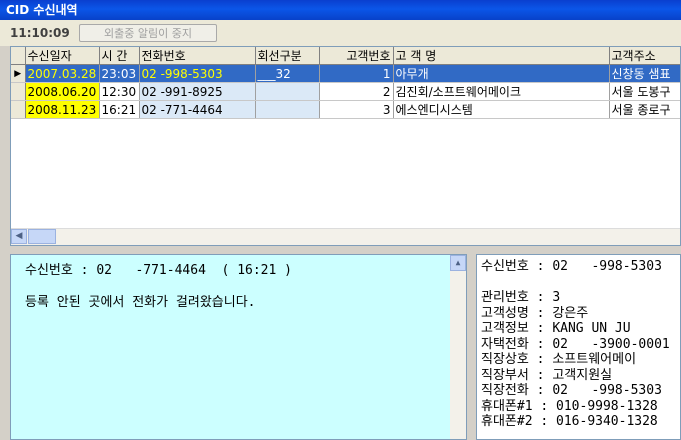 The image size is (681, 440). I want to click on window-title: CID 수신내역, so click(340, 10).